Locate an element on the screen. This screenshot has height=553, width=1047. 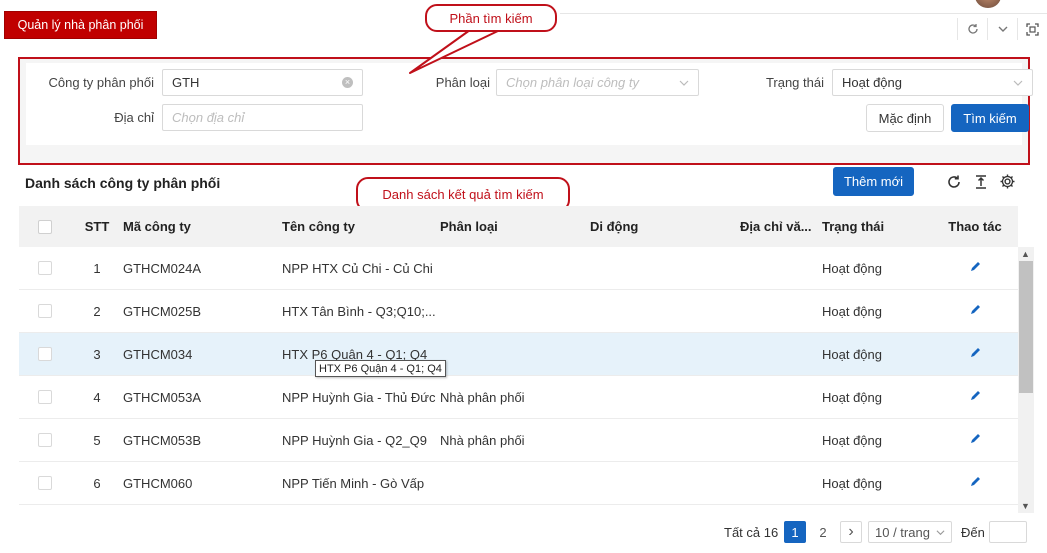
address-placeholder: Chọn địa chỉ is located at coordinates (208, 117).